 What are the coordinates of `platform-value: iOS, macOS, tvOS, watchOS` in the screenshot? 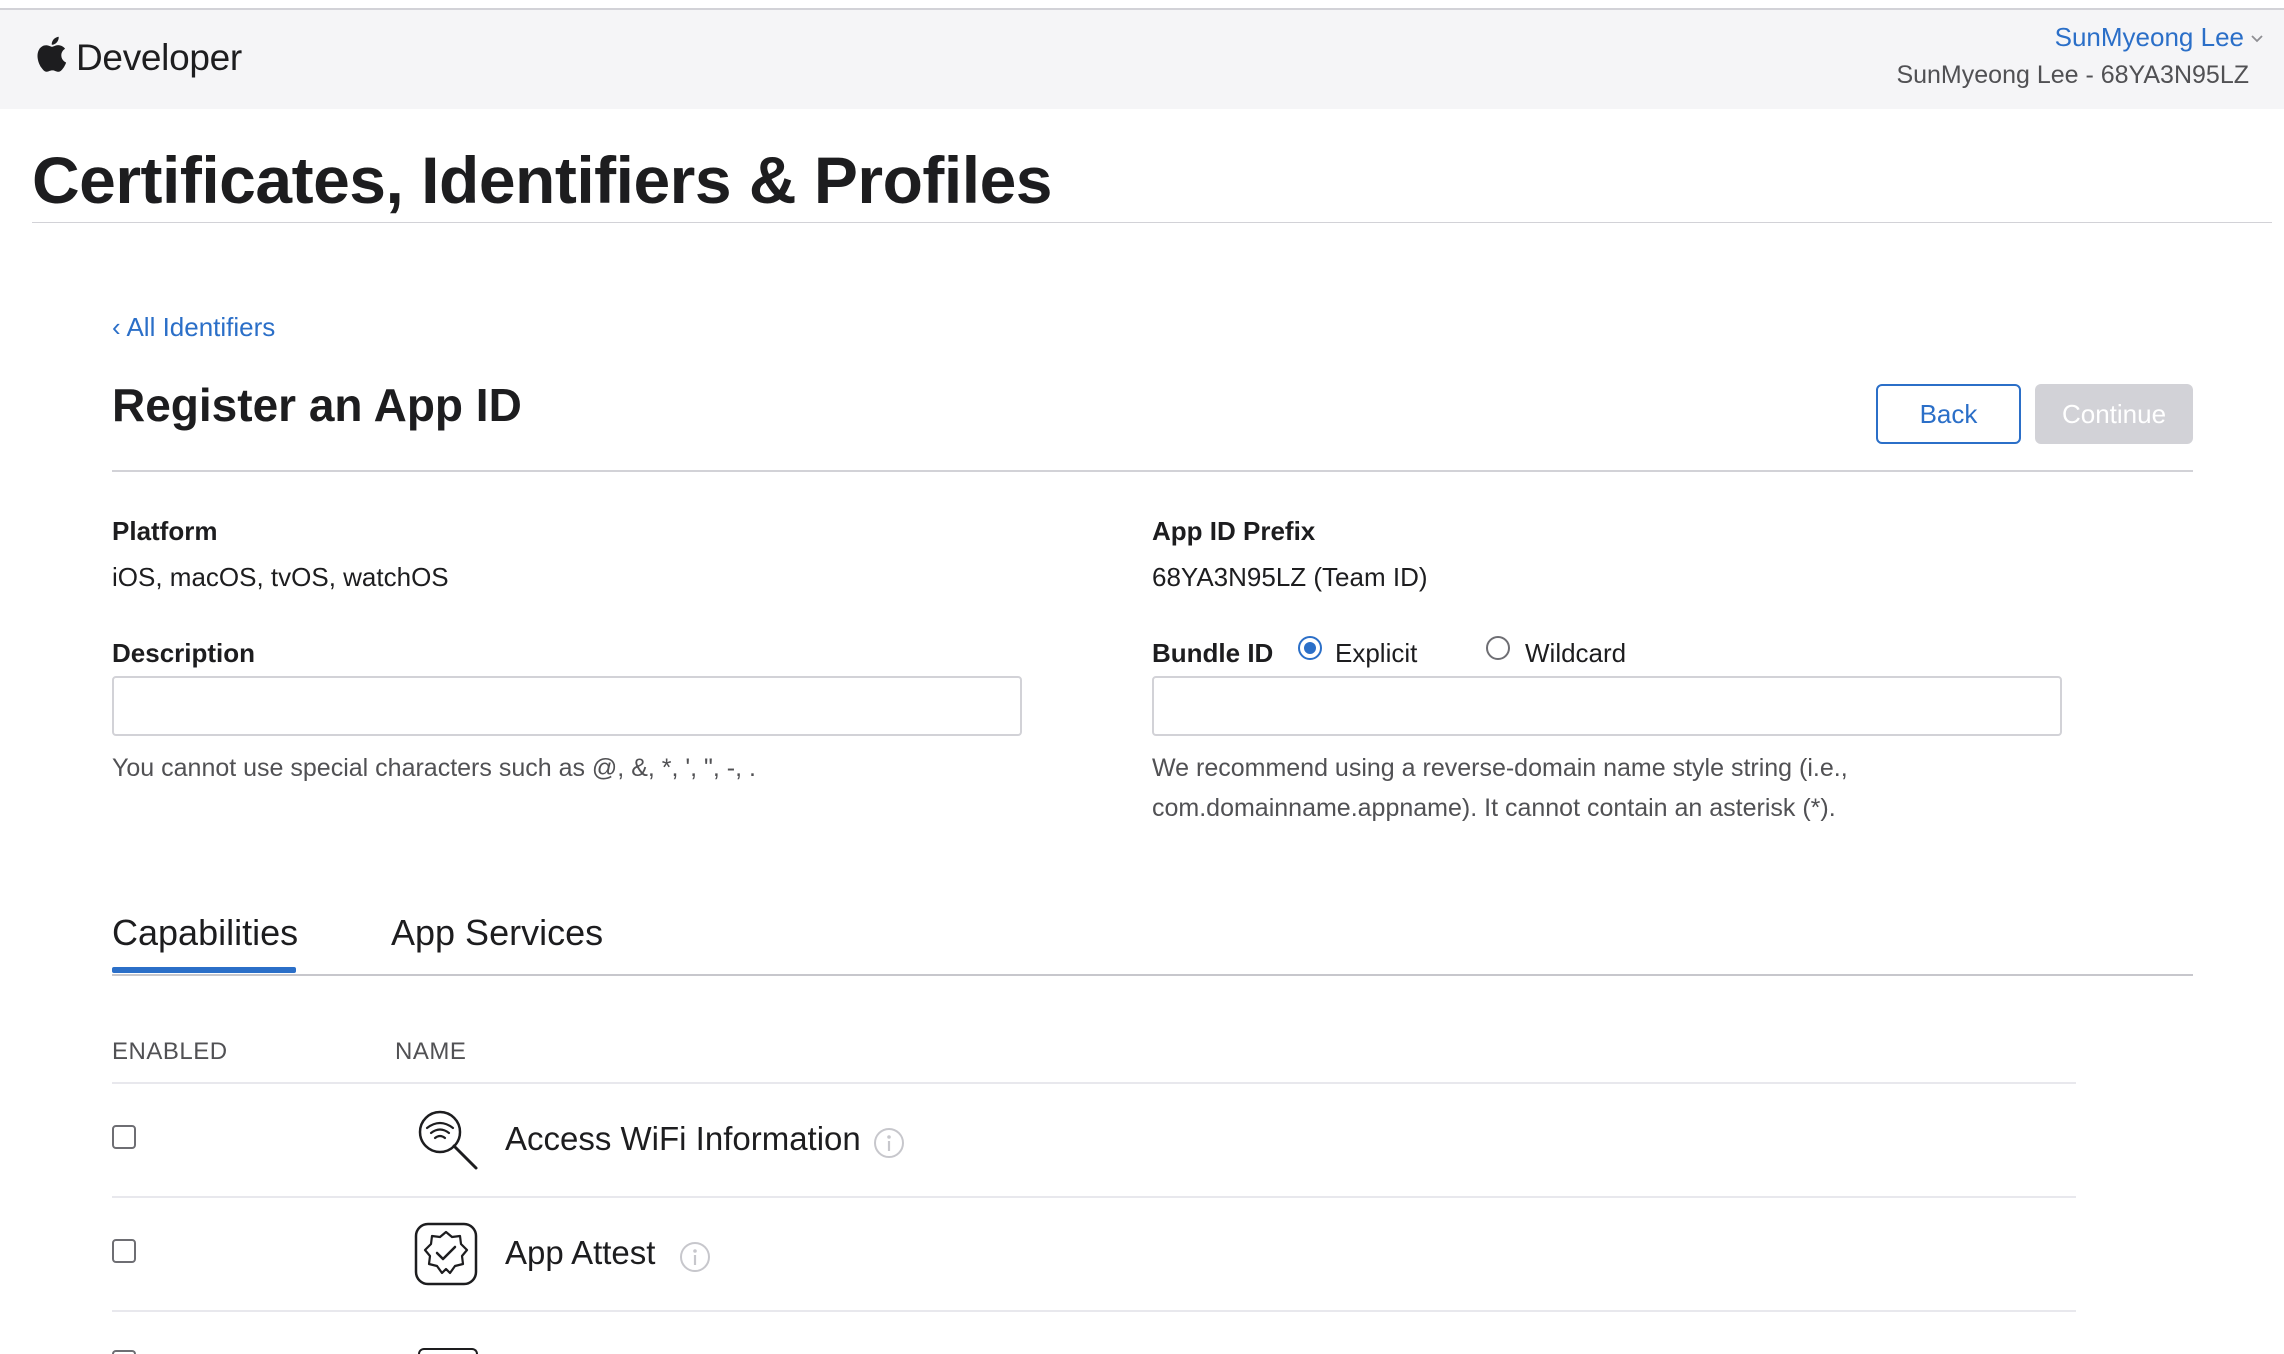 It's located at (280, 577).